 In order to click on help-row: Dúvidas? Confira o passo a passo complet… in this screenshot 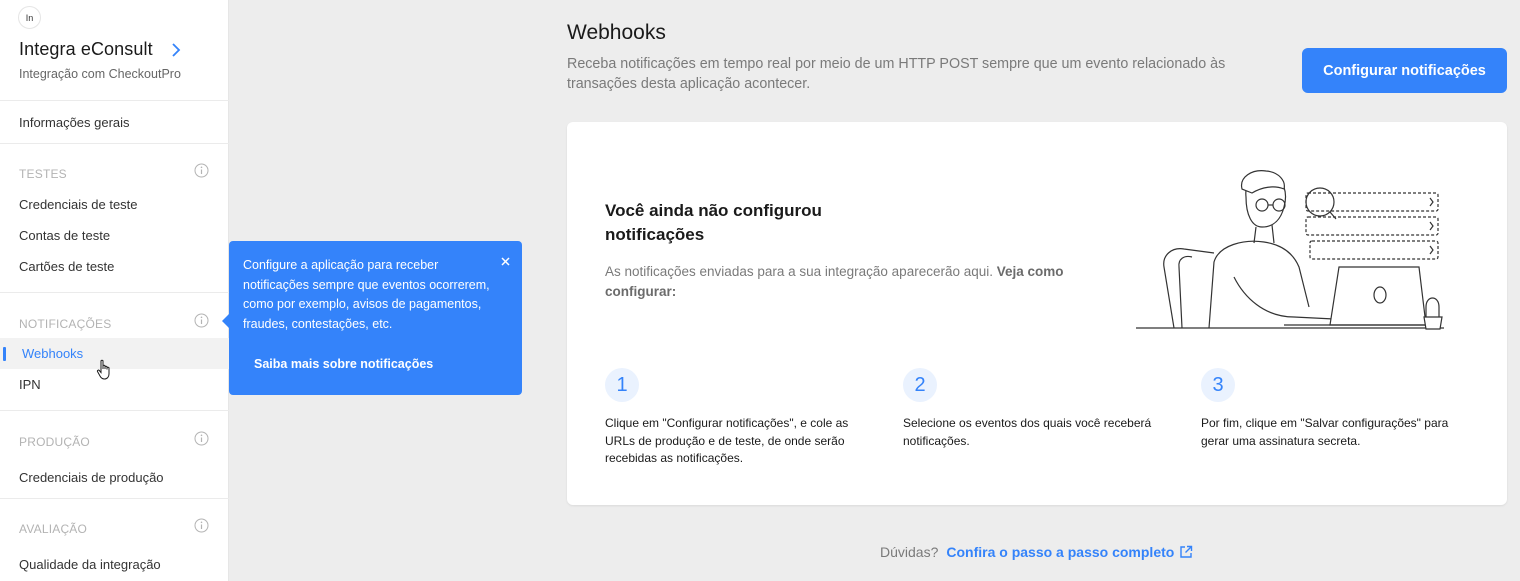, I will do `click(1036, 552)`.